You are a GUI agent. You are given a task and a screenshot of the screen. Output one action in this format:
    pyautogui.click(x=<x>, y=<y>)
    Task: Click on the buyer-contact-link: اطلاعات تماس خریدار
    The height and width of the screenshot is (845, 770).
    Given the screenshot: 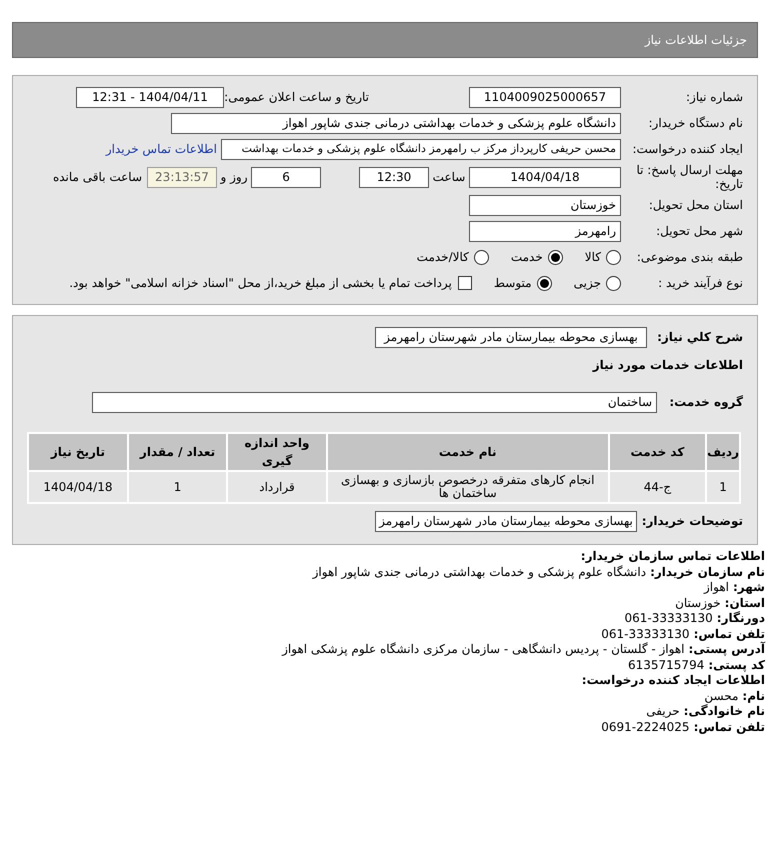 What is the action you would take?
    pyautogui.click(x=161, y=149)
    